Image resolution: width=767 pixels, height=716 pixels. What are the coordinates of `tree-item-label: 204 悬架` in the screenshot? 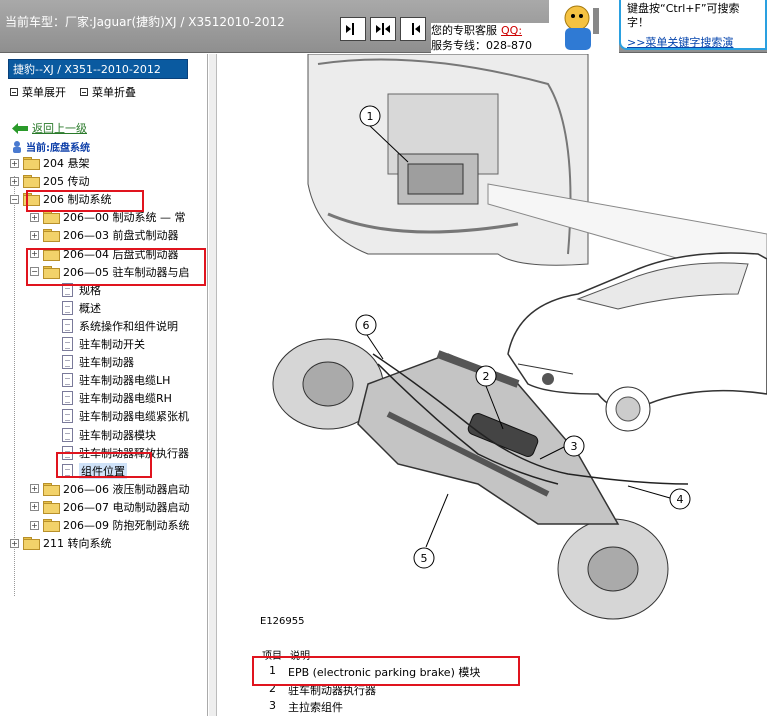 It's located at (66, 163).